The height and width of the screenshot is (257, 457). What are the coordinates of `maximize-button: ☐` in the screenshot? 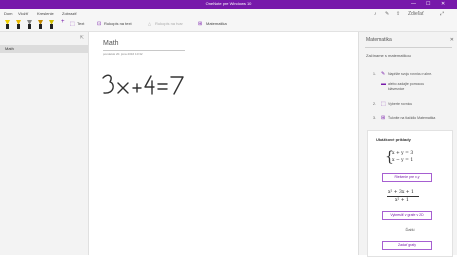 It's located at (428, 4).